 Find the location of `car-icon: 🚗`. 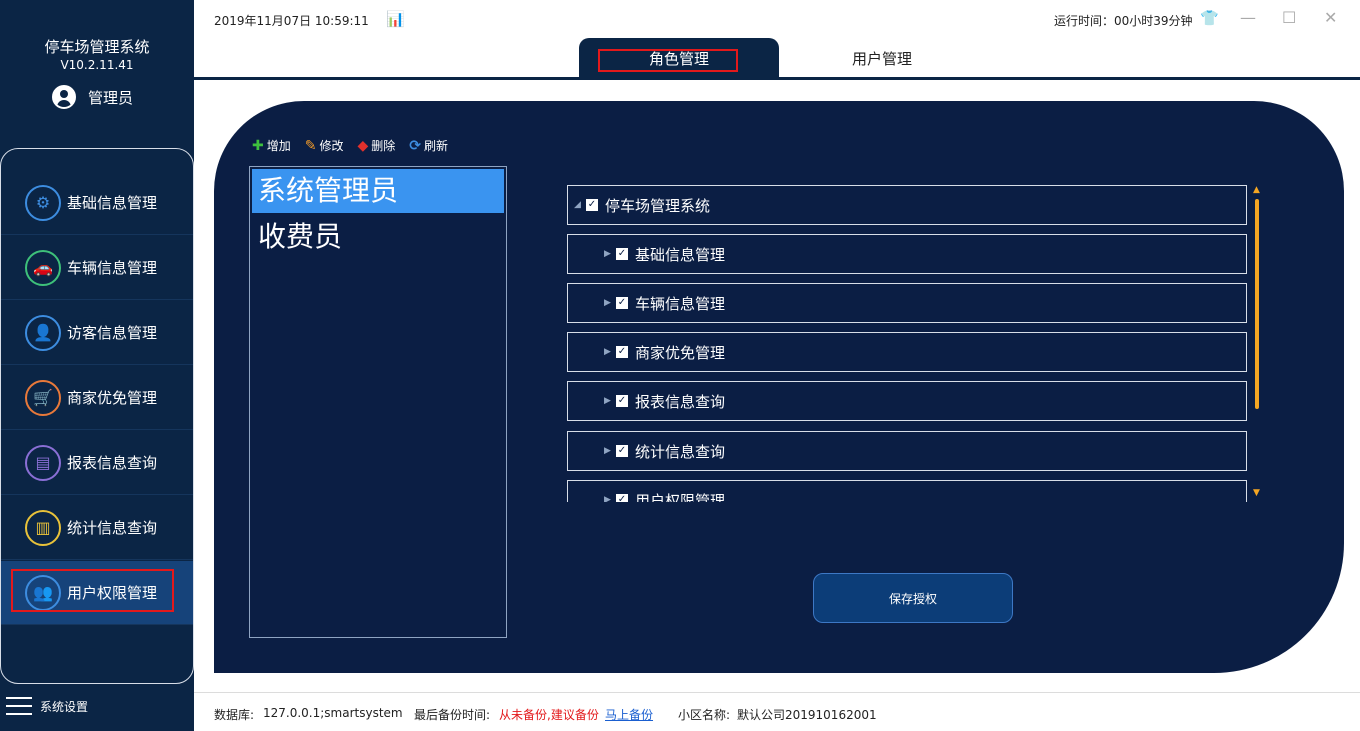

car-icon: 🚗 is located at coordinates (43, 267).